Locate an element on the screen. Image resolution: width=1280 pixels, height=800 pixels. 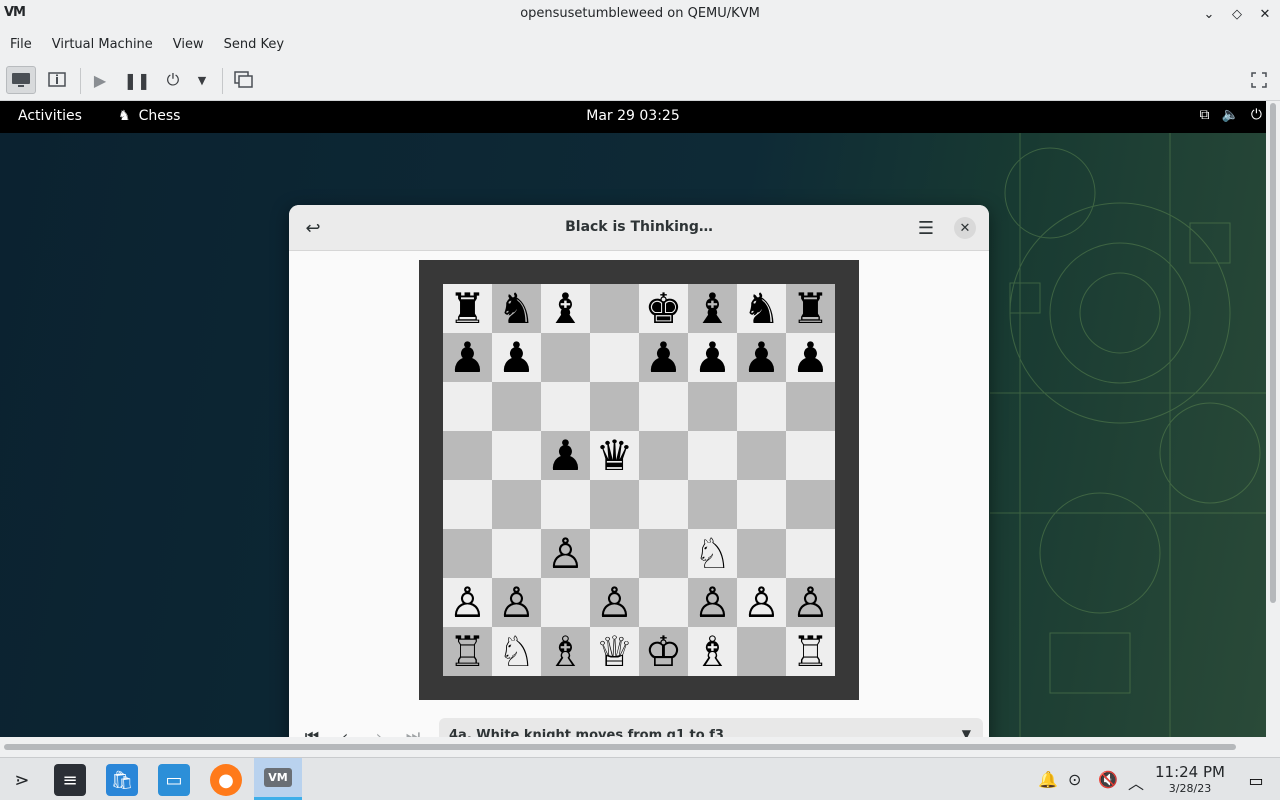
square-e3 is located at coordinates (663, 553).